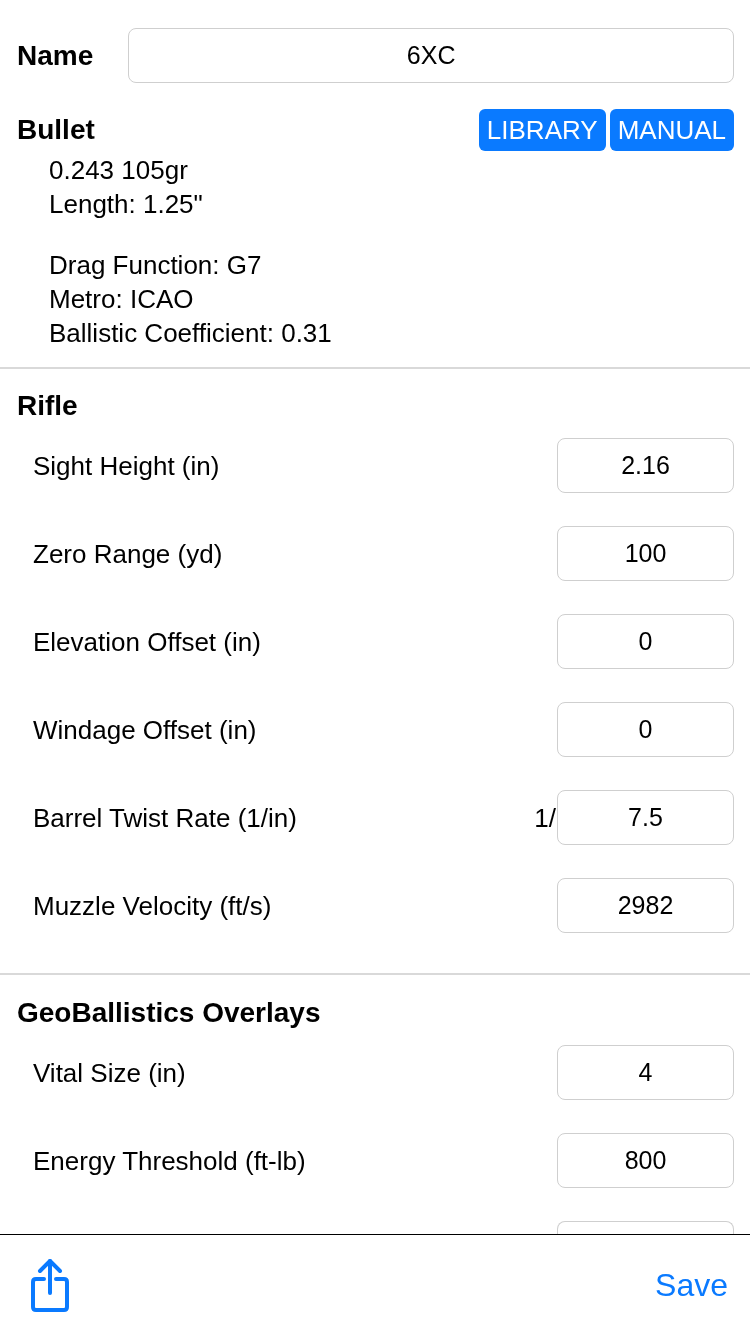 The width and height of the screenshot is (750, 1334). What do you see at coordinates (169, 1160) in the screenshot?
I see `field-label: Energy Threshold (ft-lb)` at bounding box center [169, 1160].